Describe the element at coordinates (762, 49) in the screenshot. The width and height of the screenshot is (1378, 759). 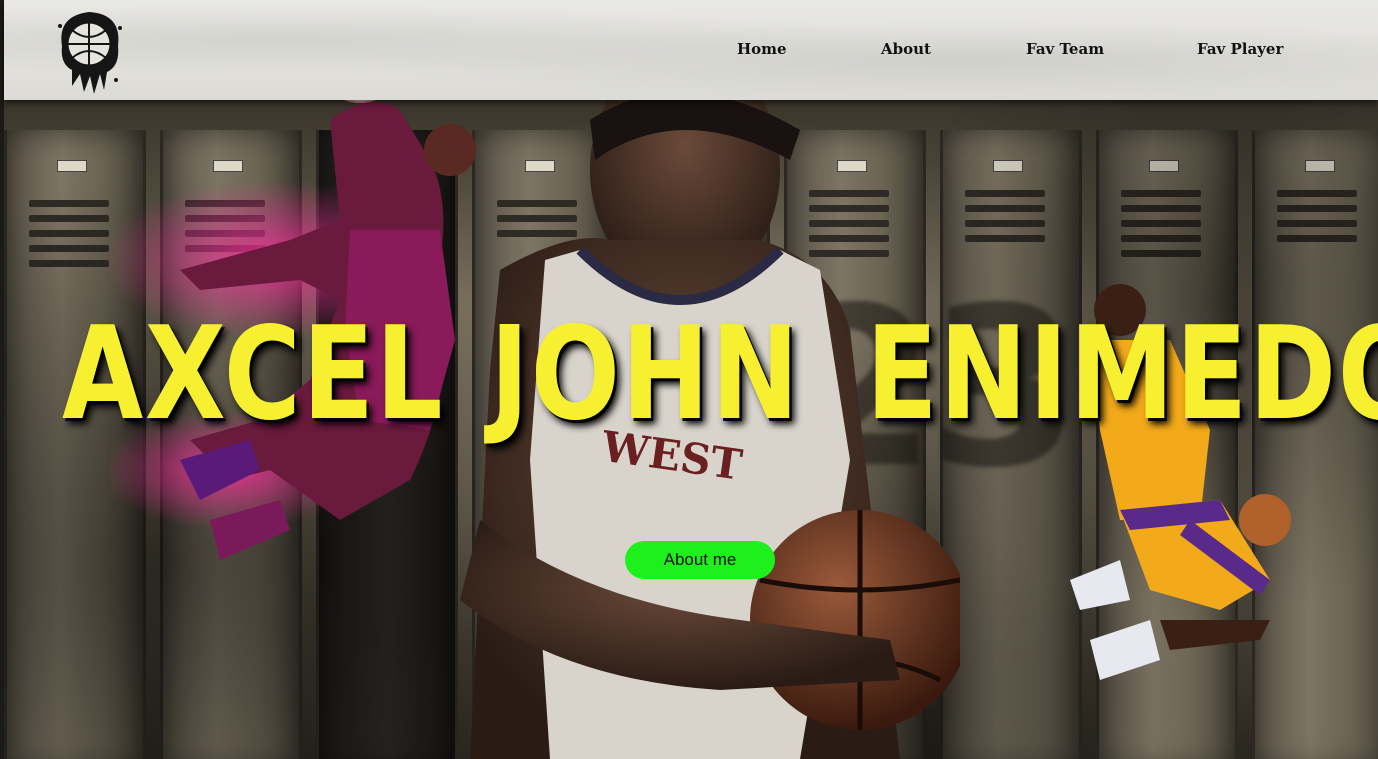
I see `nav-home: Home` at that location.